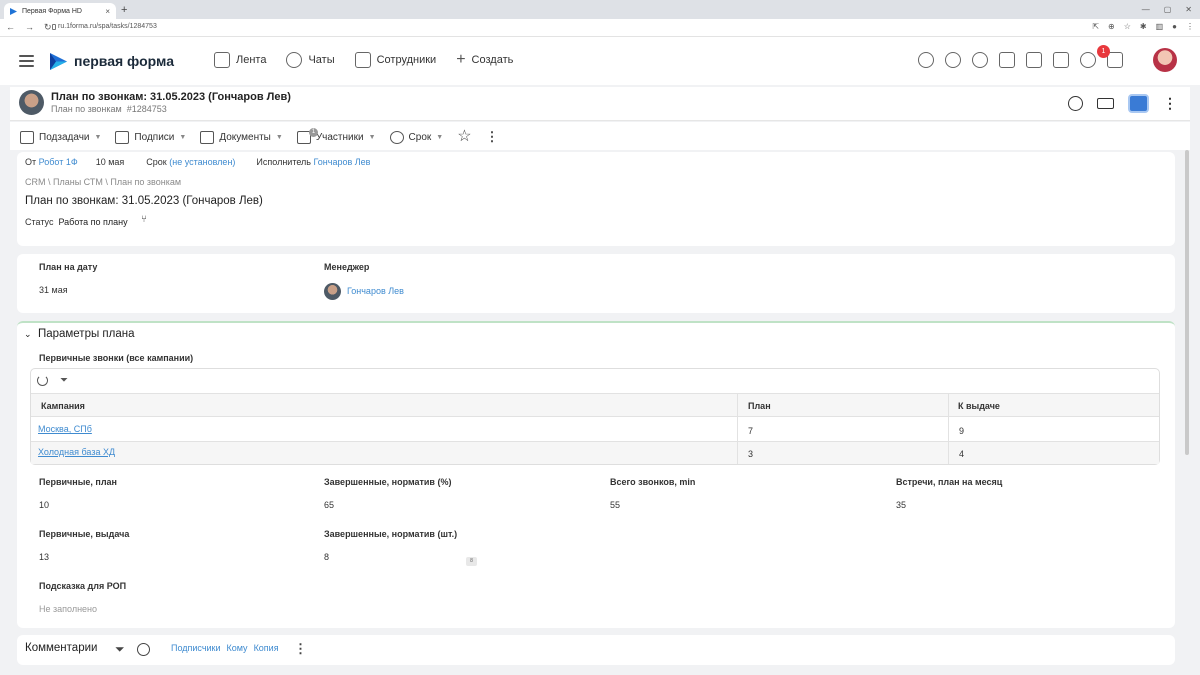  I want to click on deadline-link: (не установлен), so click(202, 162).